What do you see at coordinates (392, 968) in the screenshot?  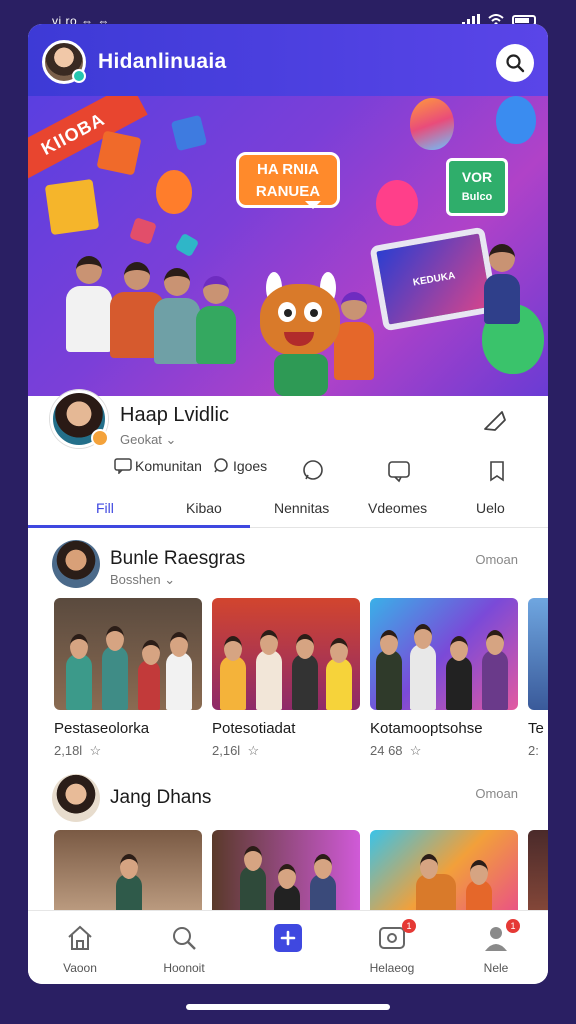 I see `nav-notifications-label: Helaeog` at bounding box center [392, 968].